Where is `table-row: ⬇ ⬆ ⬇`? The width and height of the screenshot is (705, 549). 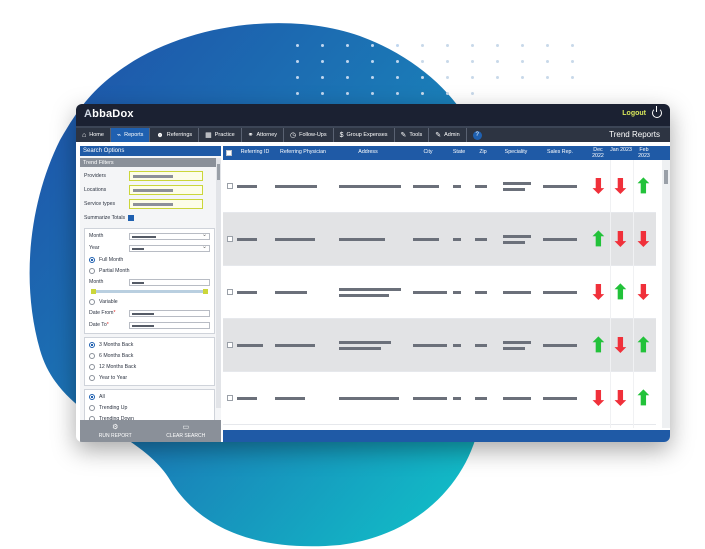
table-row: ⬇ ⬆ ⬇ is located at coordinates (439, 292).